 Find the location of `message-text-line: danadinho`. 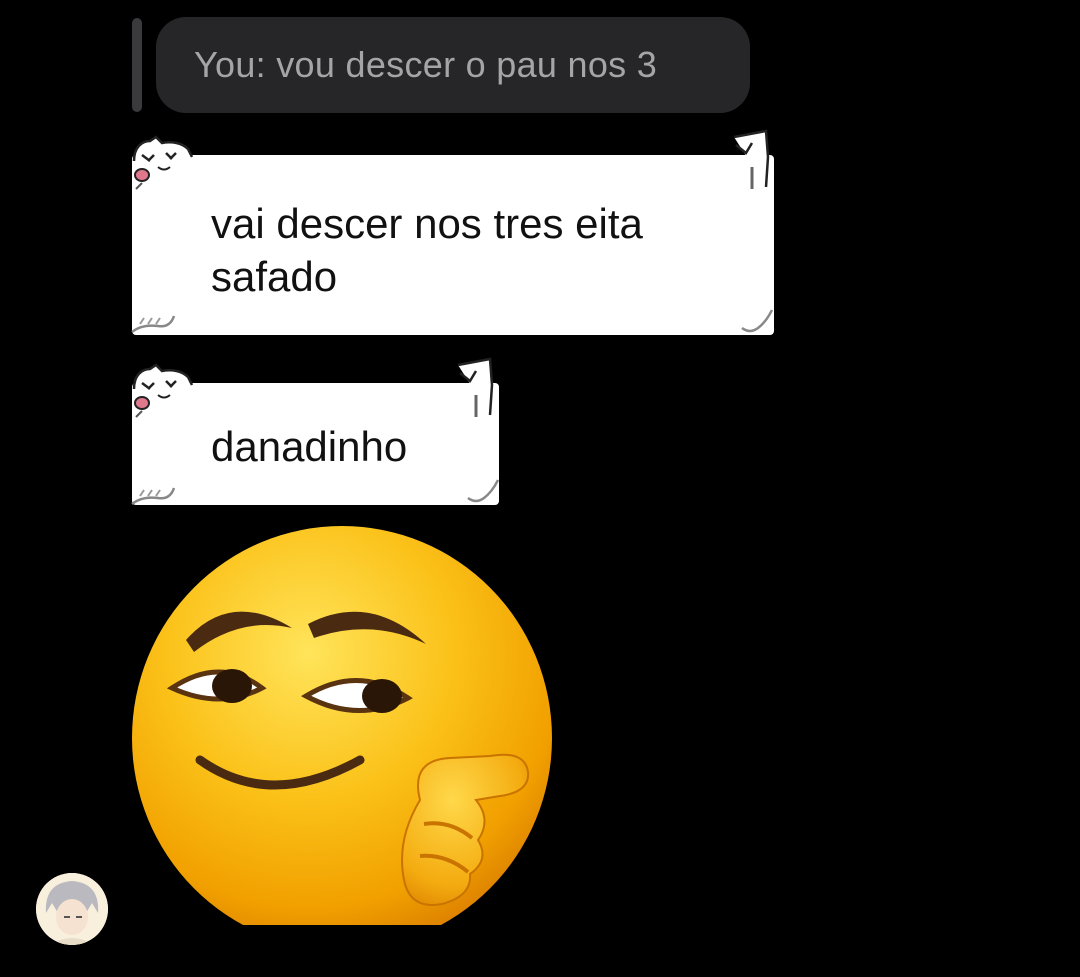

message-text-line: danadinho is located at coordinates (309, 446).